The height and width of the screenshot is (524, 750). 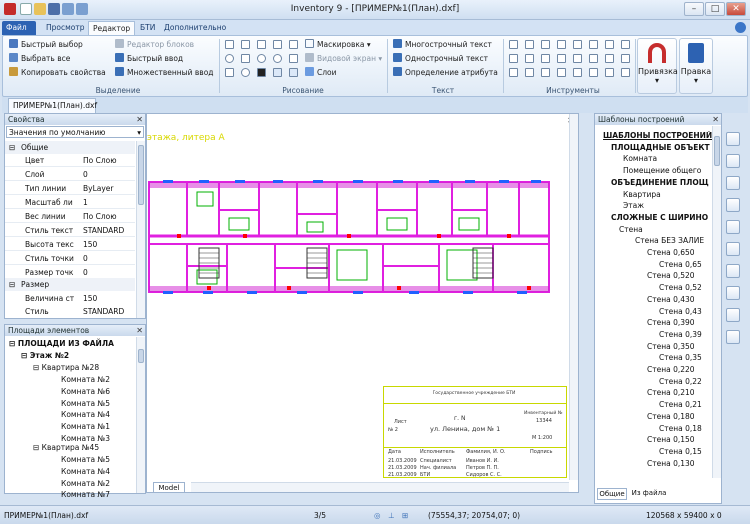 I want to click on template-item: СЛОЖНЫЕ С ШИРИНО, so click(x=659, y=218).